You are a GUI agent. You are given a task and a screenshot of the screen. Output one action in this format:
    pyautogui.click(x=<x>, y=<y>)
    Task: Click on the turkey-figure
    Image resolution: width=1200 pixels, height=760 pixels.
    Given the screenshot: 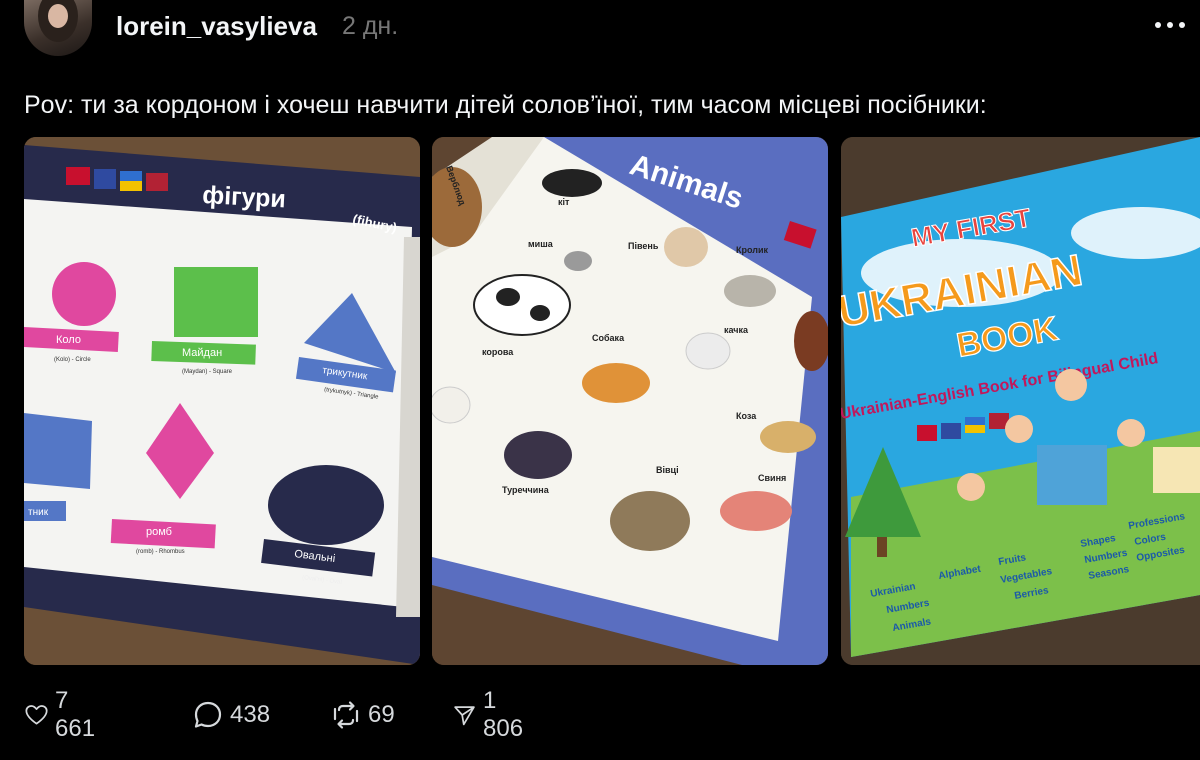 What is the action you would take?
    pyautogui.click(x=538, y=455)
    